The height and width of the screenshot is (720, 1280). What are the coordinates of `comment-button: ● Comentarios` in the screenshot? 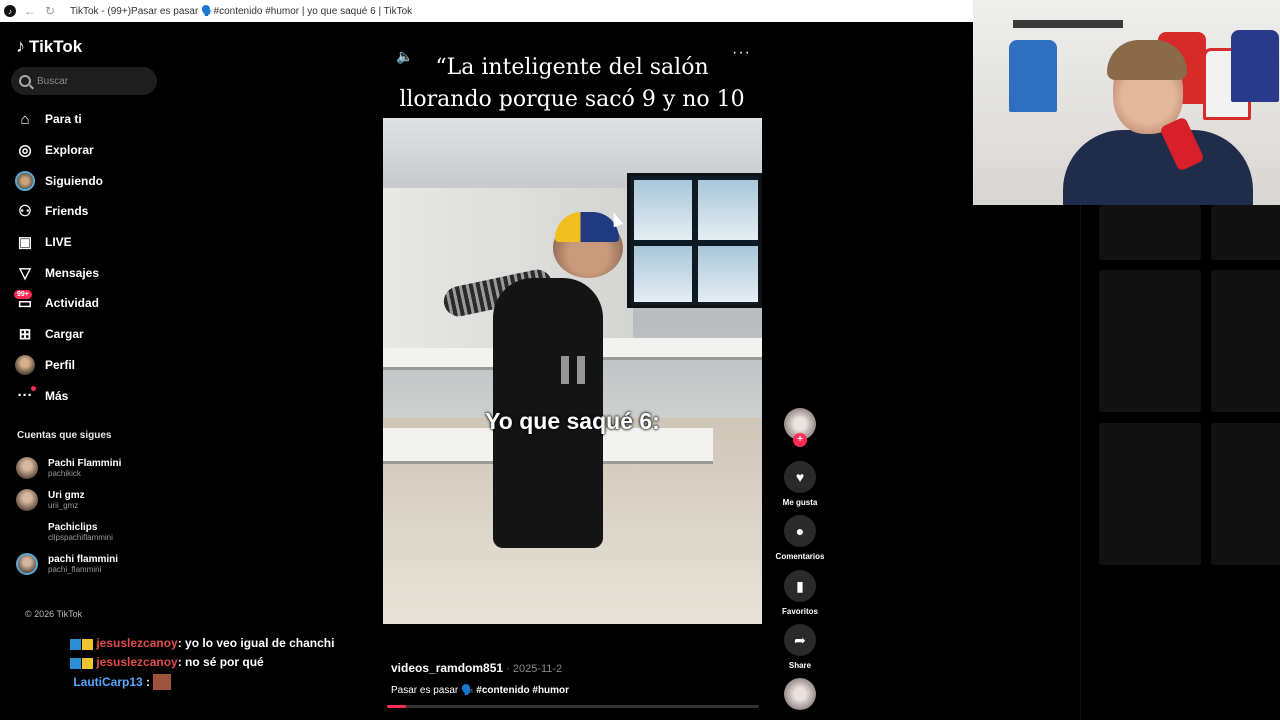 It's located at (800, 538).